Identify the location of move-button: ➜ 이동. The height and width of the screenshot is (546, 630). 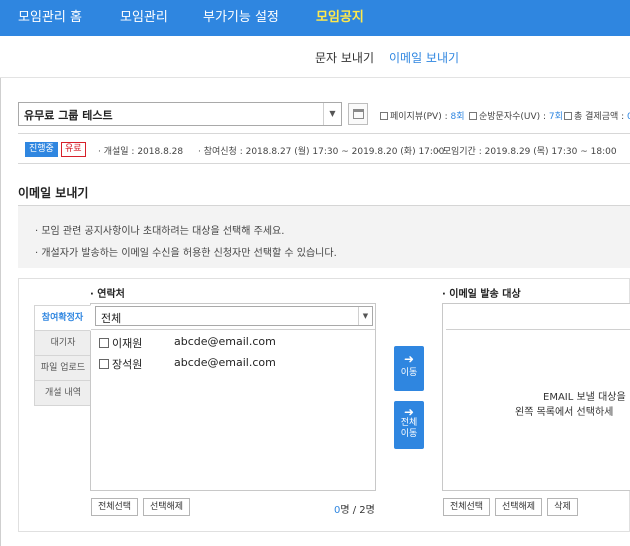
(409, 368).